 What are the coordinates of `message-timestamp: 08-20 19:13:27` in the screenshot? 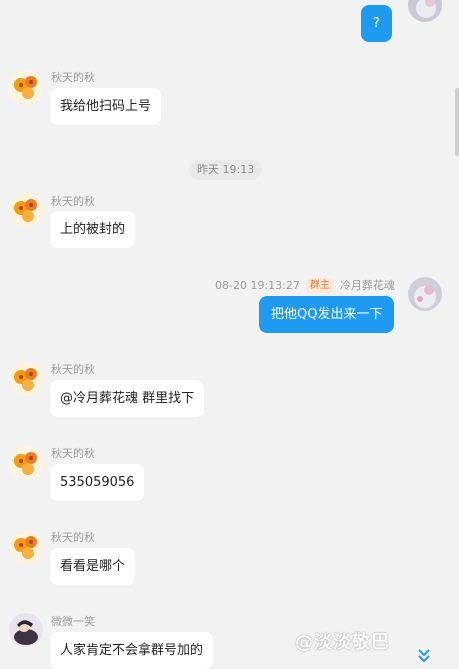 It's located at (257, 285).